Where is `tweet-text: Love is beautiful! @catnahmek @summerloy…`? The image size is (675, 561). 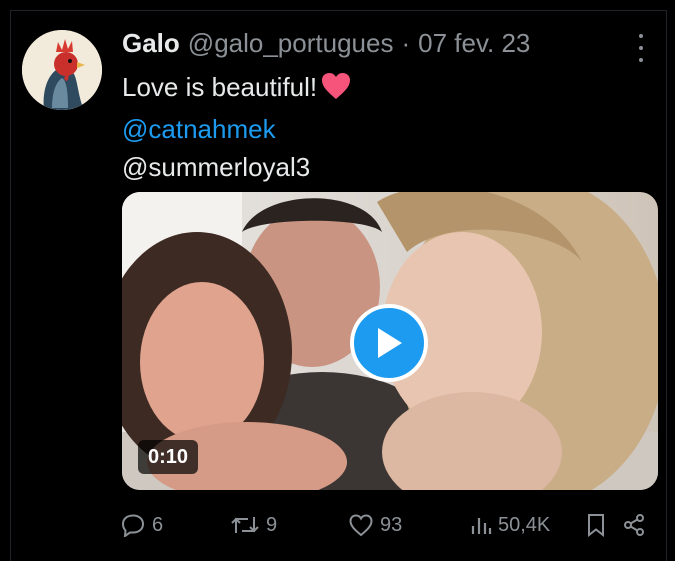
tweet-text: Love is beautiful! @catnahmek @summerloy… is located at coordinates (236, 127).